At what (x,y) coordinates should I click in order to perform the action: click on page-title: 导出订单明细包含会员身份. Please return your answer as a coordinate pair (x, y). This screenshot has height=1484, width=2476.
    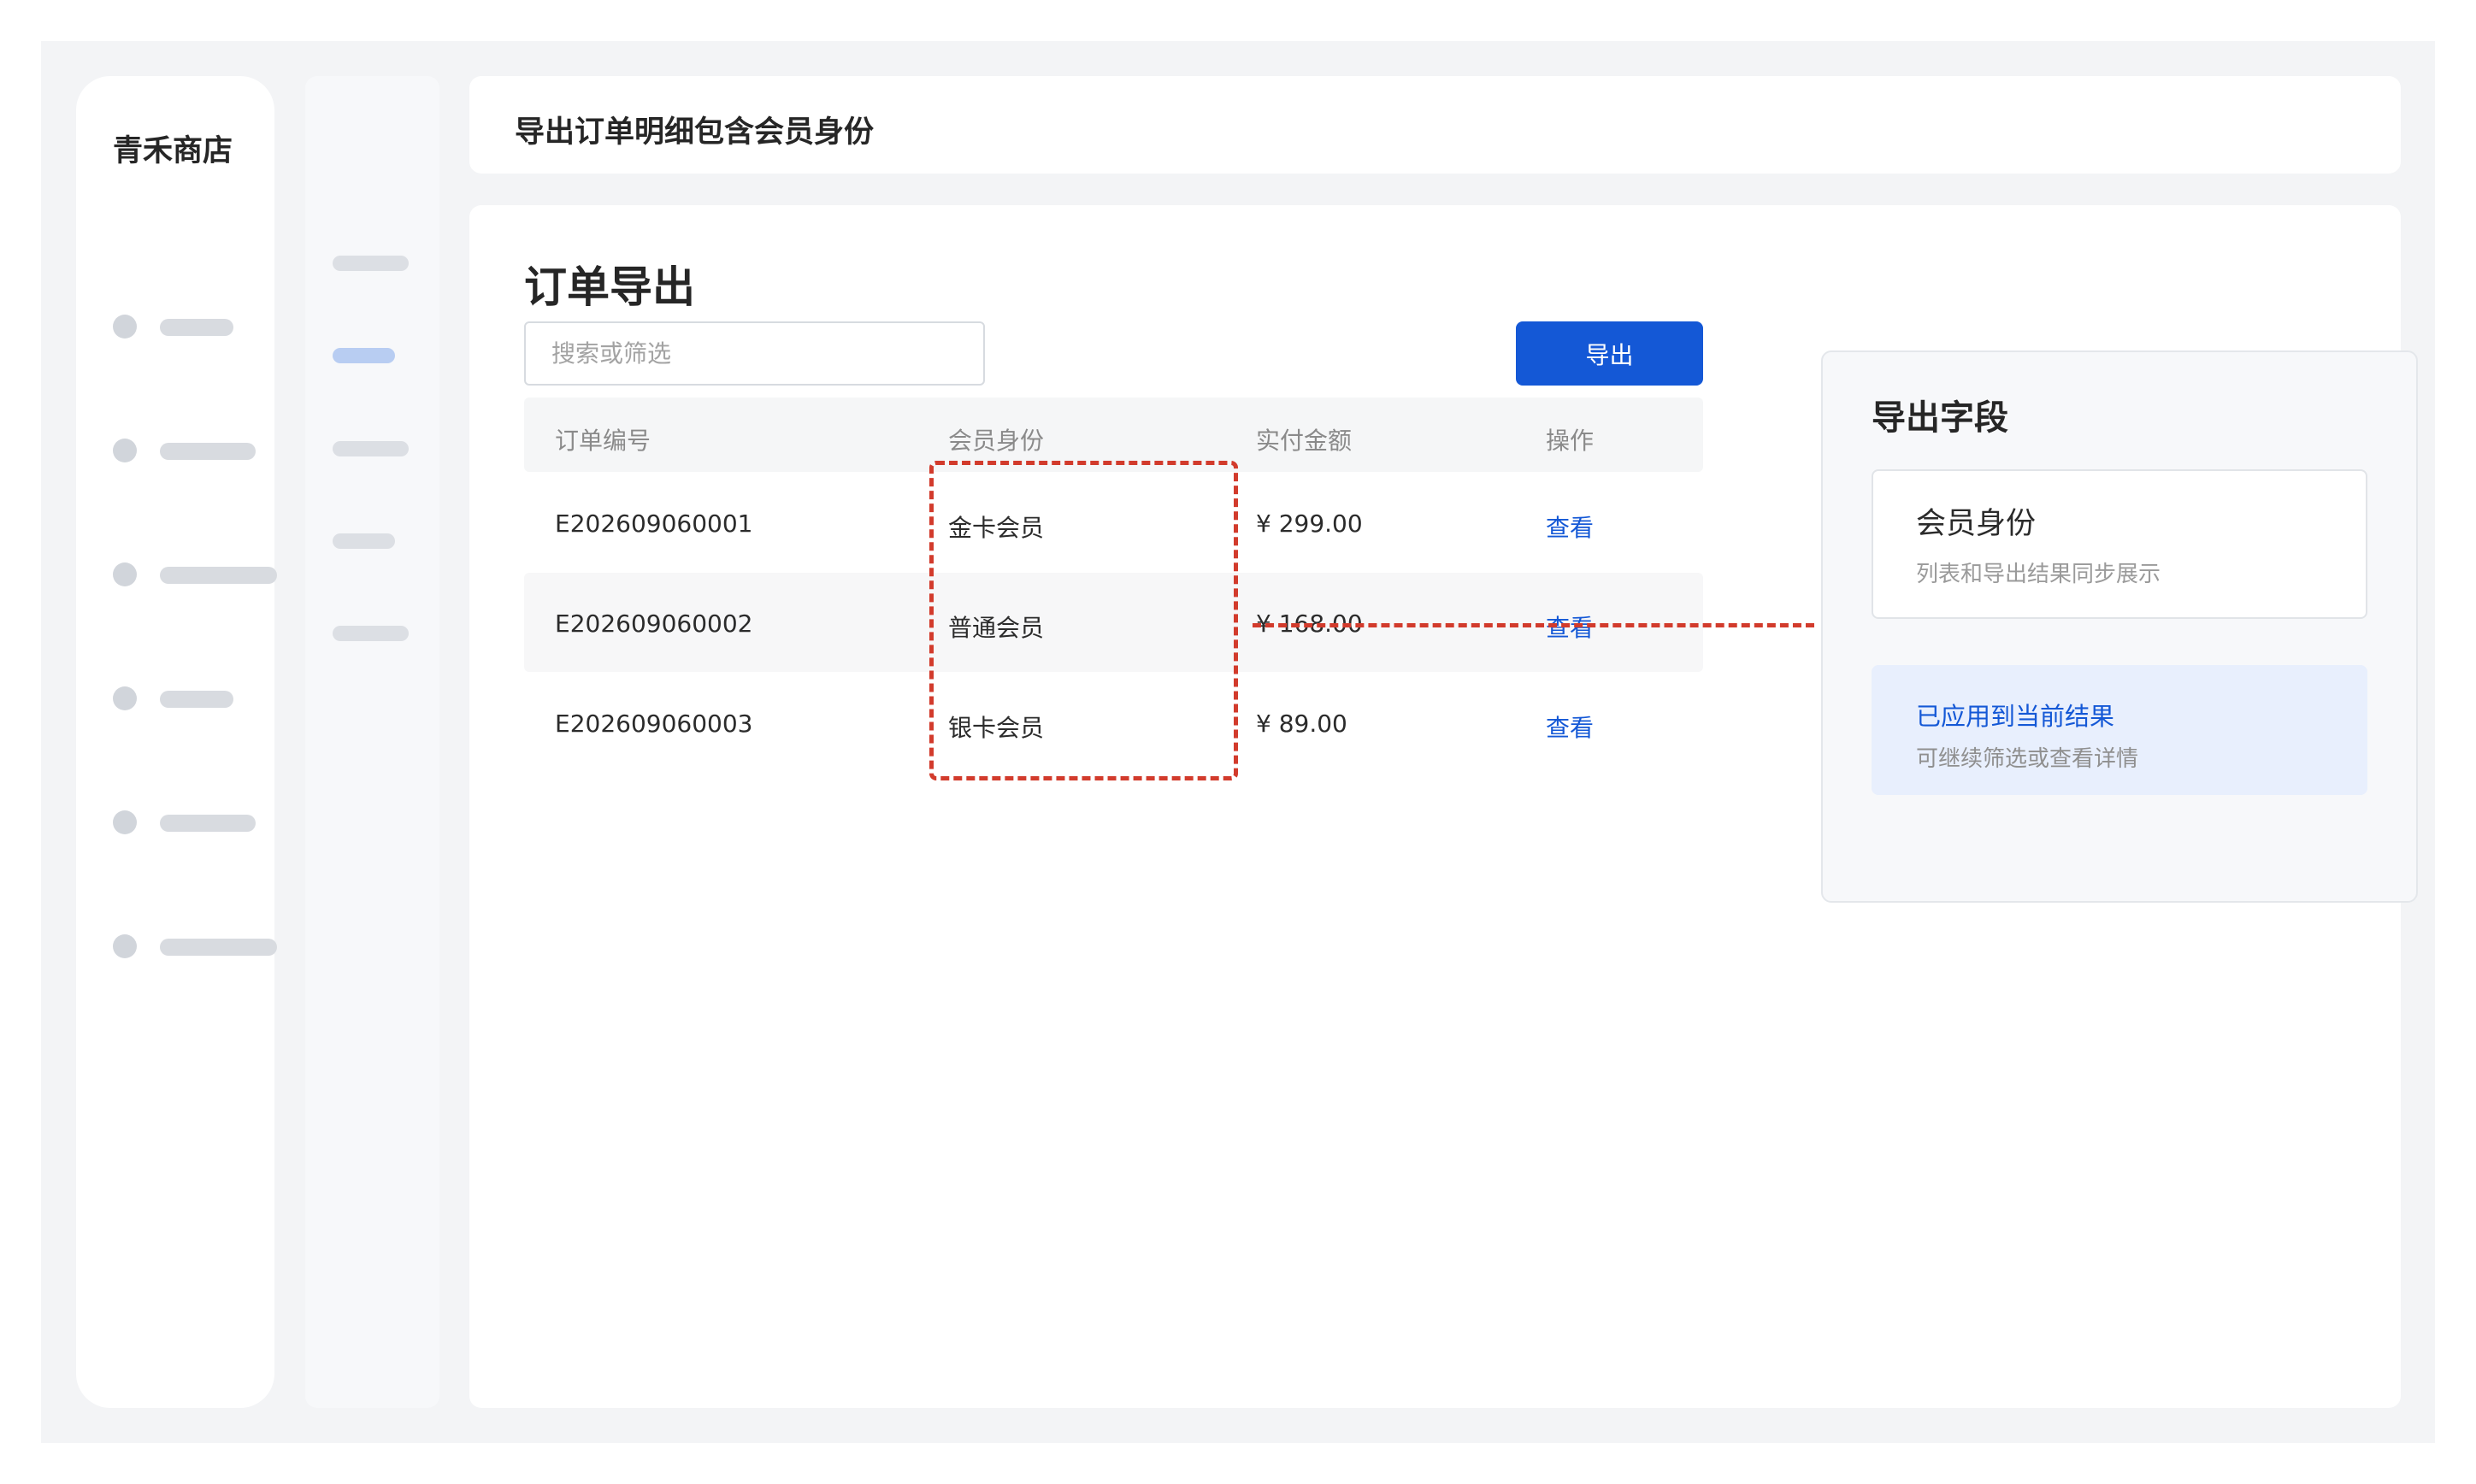
    Looking at the image, I should click on (695, 132).